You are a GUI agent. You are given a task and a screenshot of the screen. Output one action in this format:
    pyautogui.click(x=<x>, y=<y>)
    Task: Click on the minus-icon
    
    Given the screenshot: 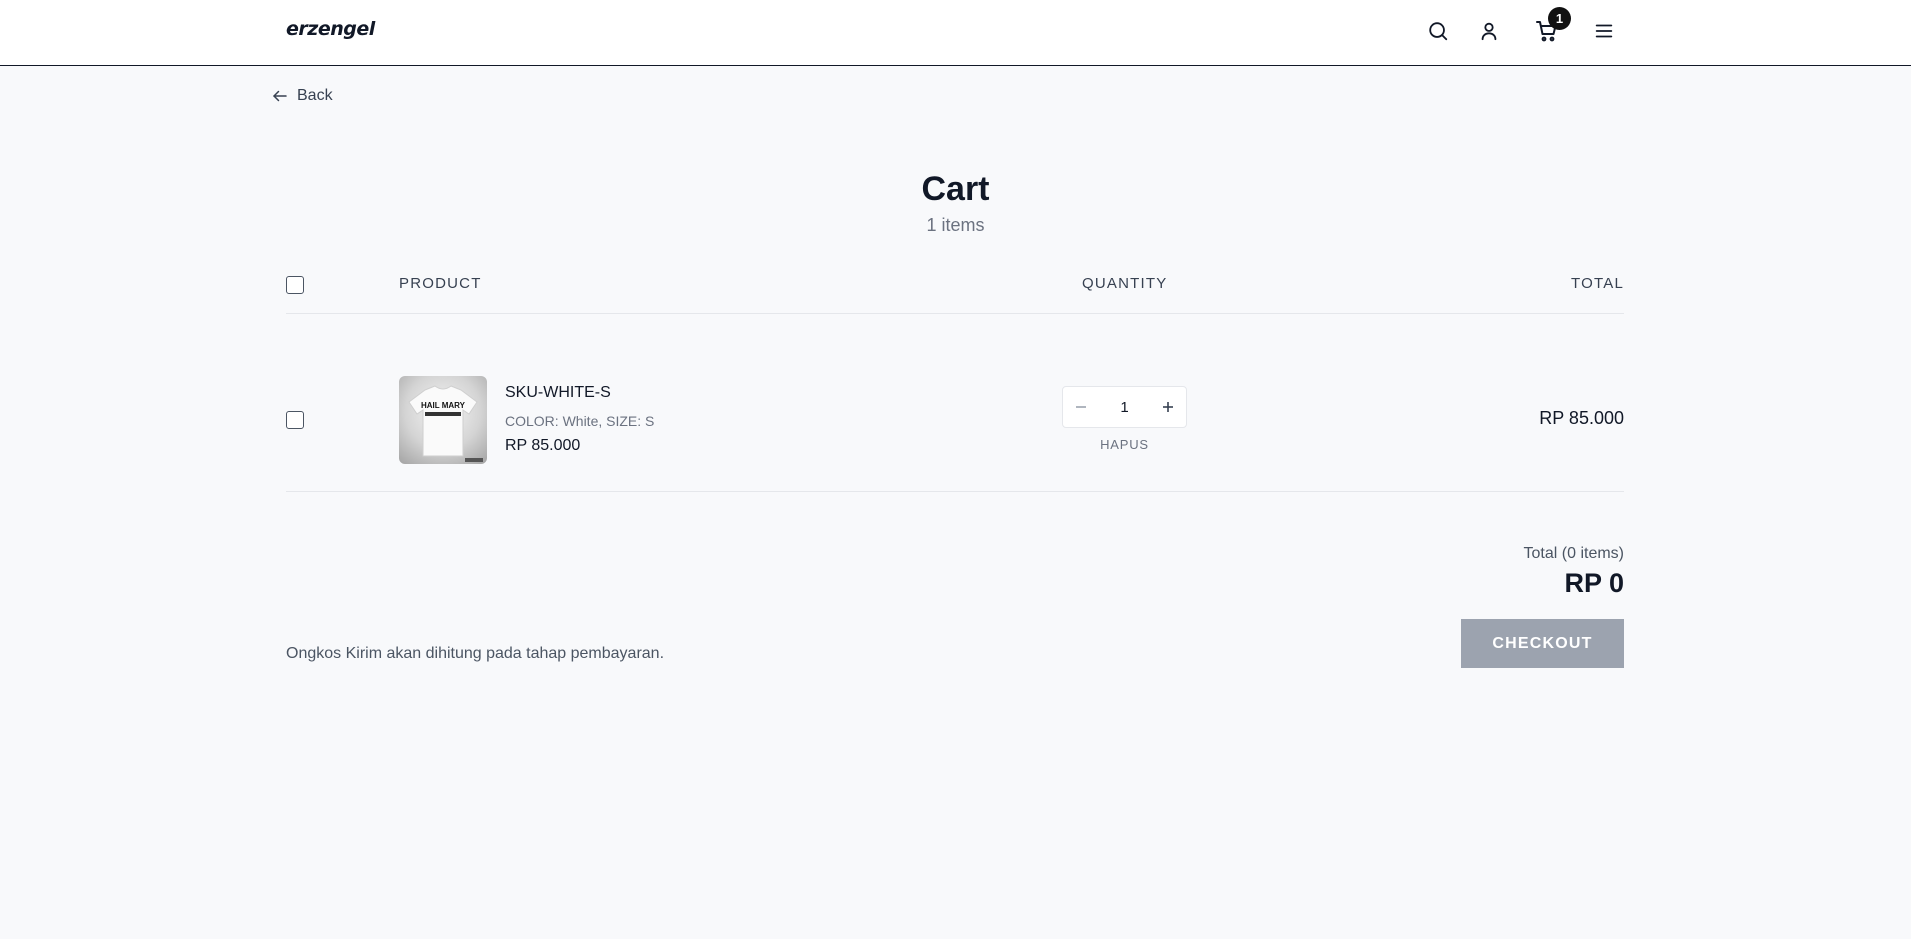 What is the action you would take?
    pyautogui.click(x=1081, y=407)
    